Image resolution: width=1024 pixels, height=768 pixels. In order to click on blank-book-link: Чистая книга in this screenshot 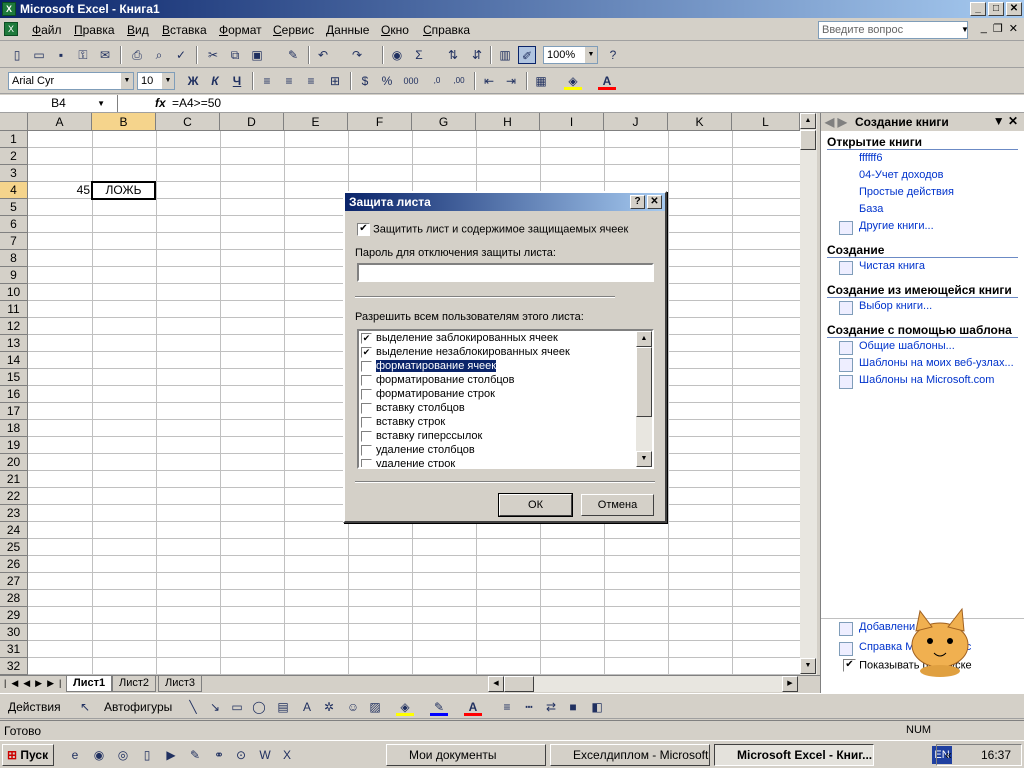, I will do `click(930, 267)`.